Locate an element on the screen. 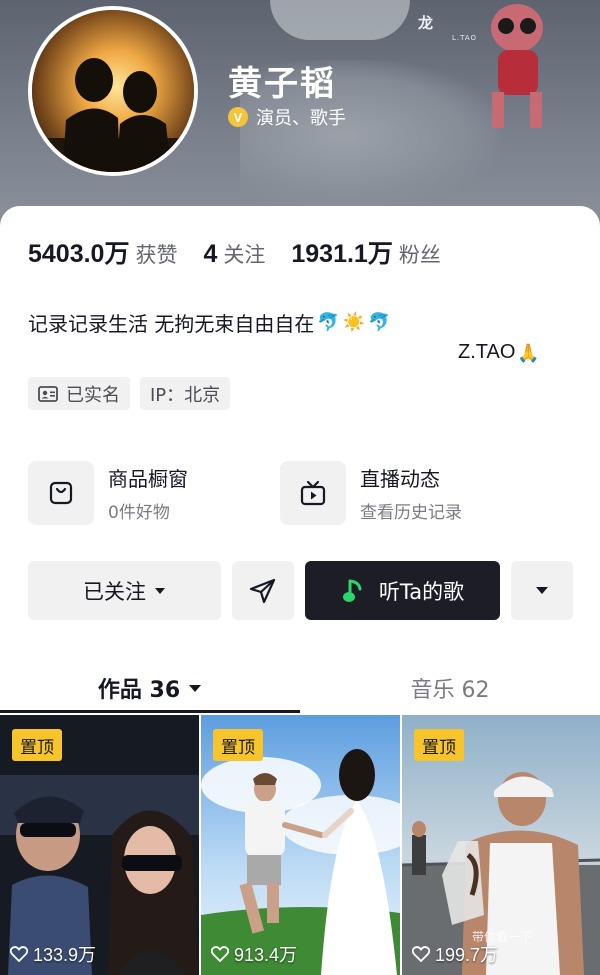 This screenshot has width=600, height=975. tab-music: 音乐 62 is located at coordinates (450, 688).